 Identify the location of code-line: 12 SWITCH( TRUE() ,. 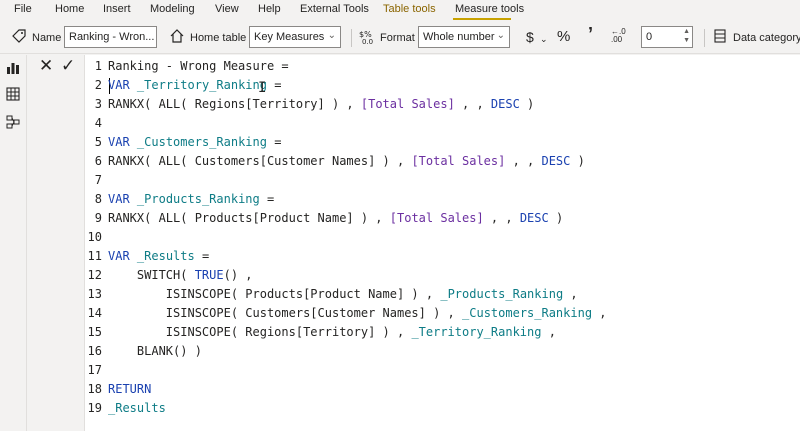
(169, 277).